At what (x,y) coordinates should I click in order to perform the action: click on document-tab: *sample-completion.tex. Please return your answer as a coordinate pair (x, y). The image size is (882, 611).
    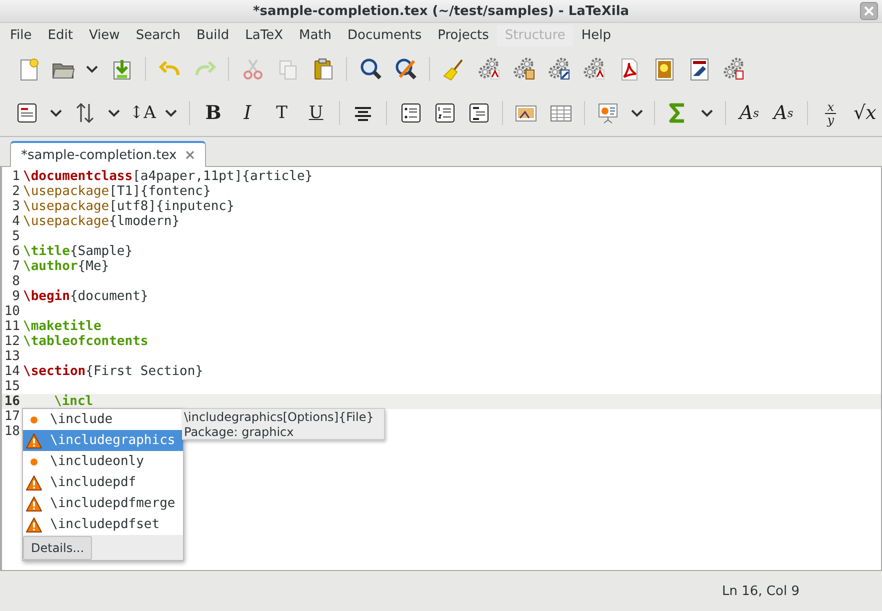
    Looking at the image, I should click on (108, 154).